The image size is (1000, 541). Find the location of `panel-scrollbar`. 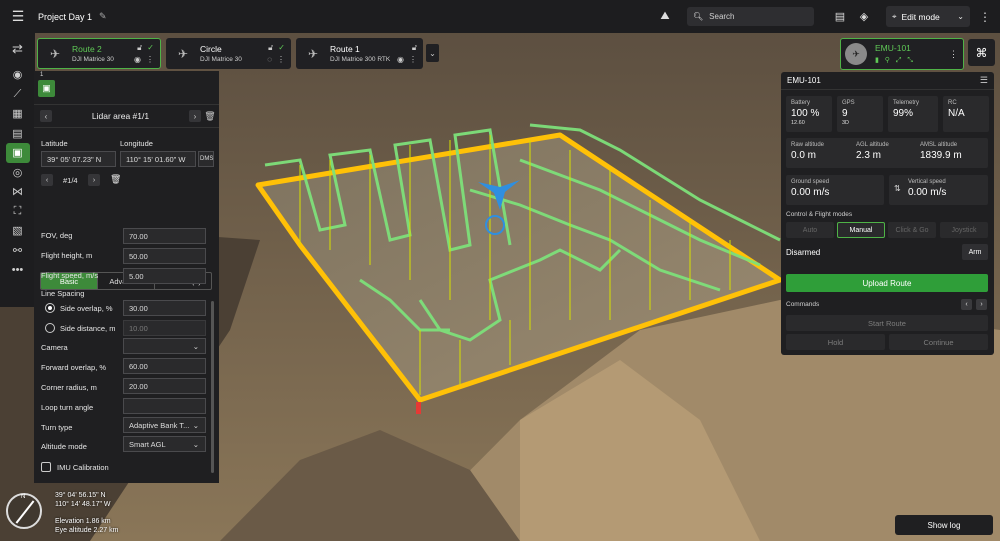

panel-scrollbar is located at coordinates (212, 387).